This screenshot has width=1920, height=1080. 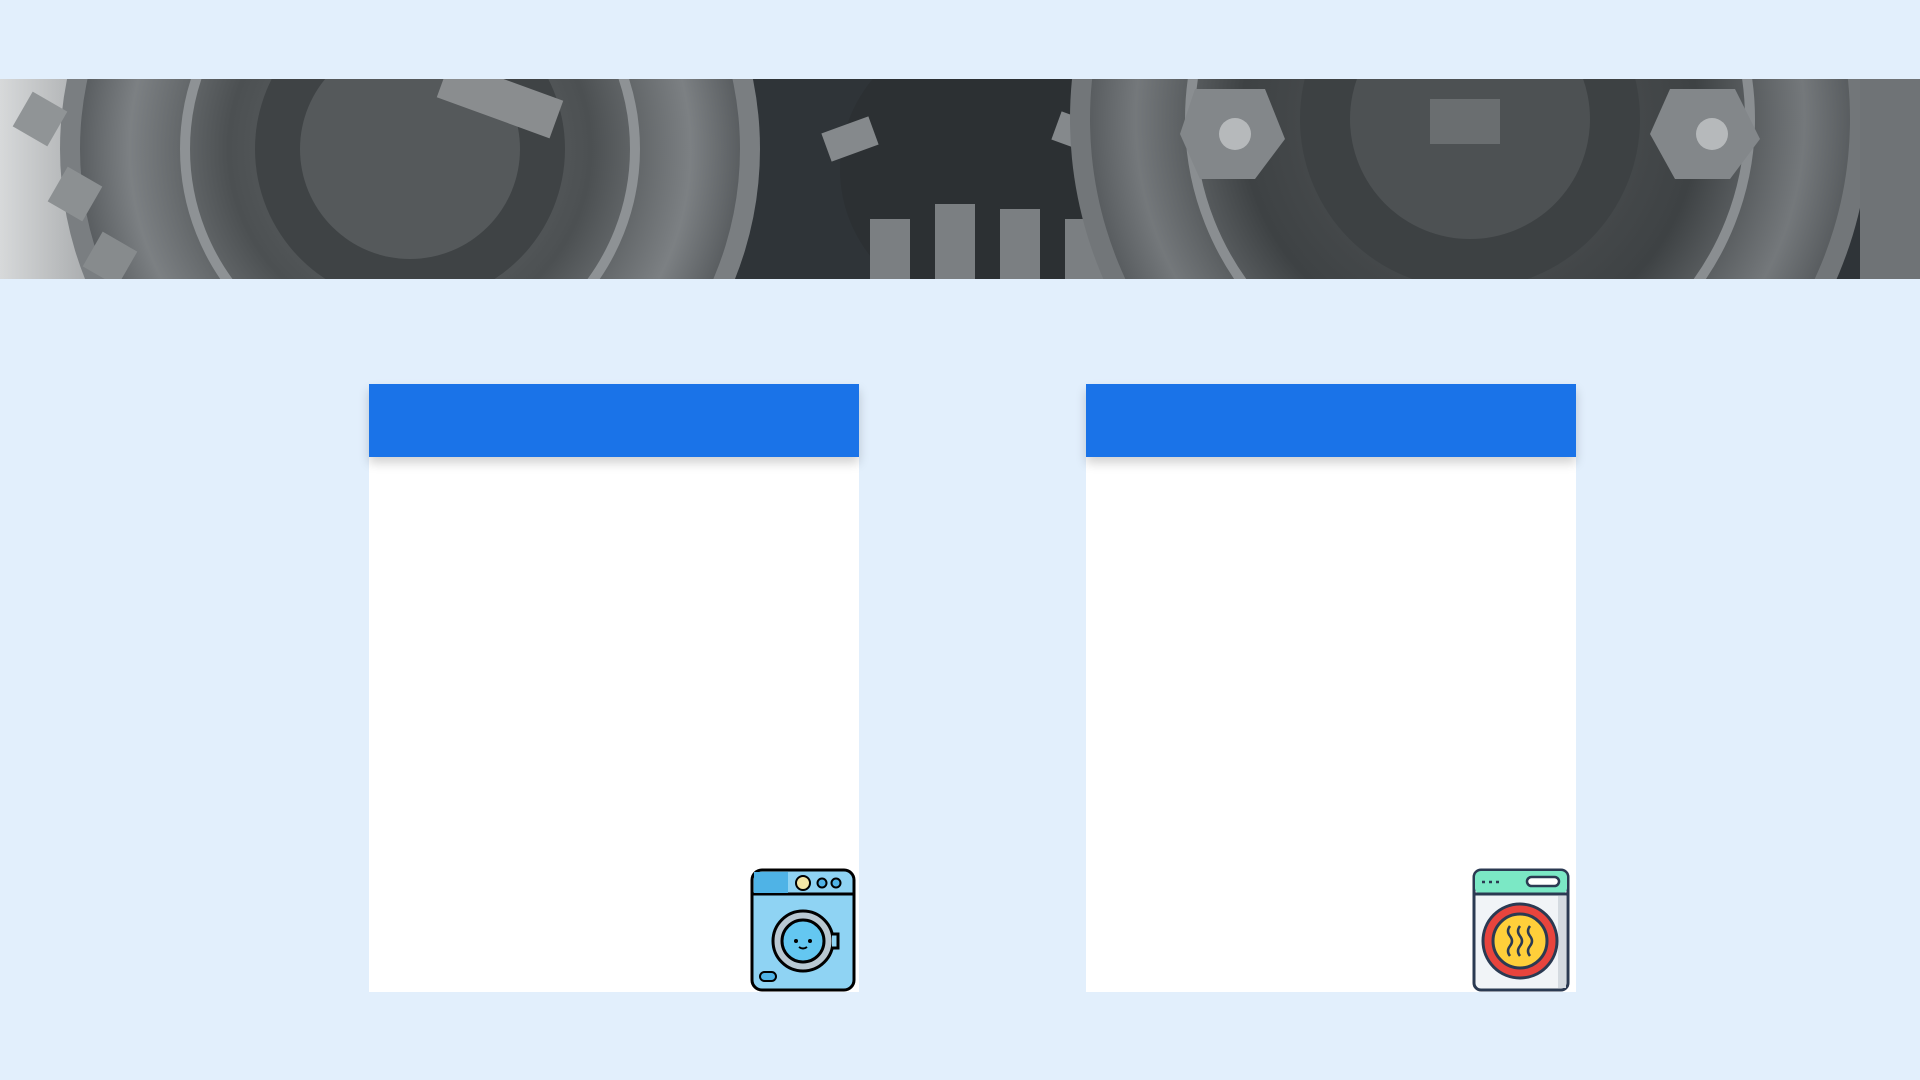 What do you see at coordinates (803, 930) in the screenshot?
I see `washing-machine-icon` at bounding box center [803, 930].